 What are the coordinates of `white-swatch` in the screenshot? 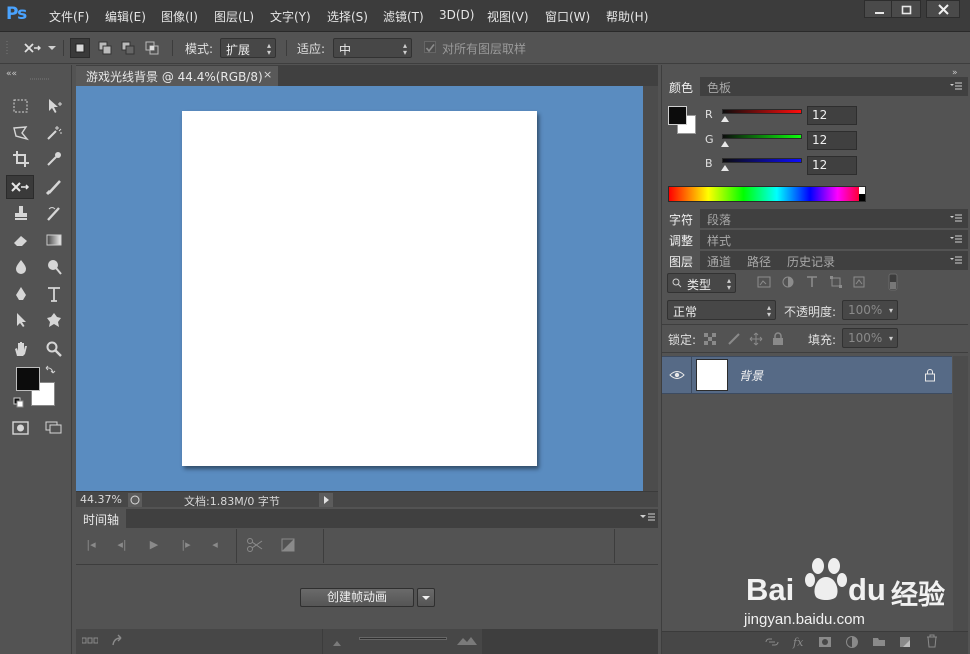 It's located at (862, 190).